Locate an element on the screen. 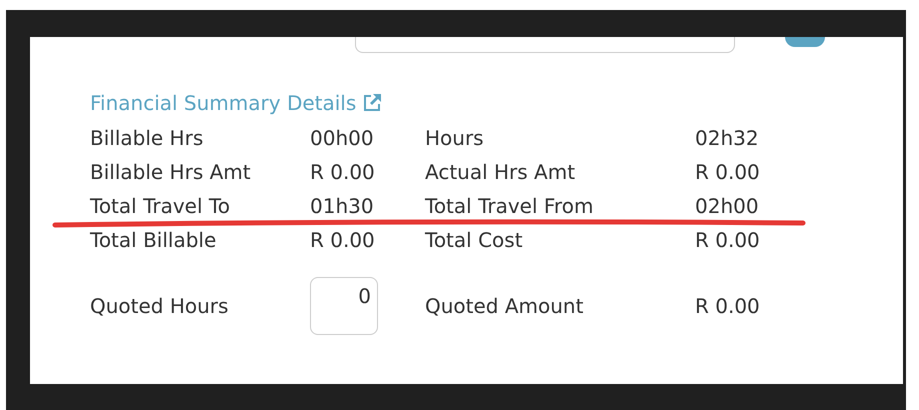 This screenshot has height=410, width=919. field-value: 02h00 is located at coordinates (727, 206).